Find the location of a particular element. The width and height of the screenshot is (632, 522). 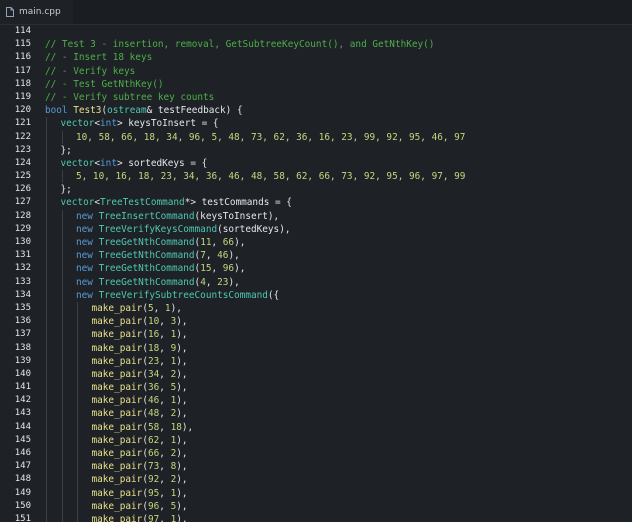

code-token: new is located at coordinates (87, 229).